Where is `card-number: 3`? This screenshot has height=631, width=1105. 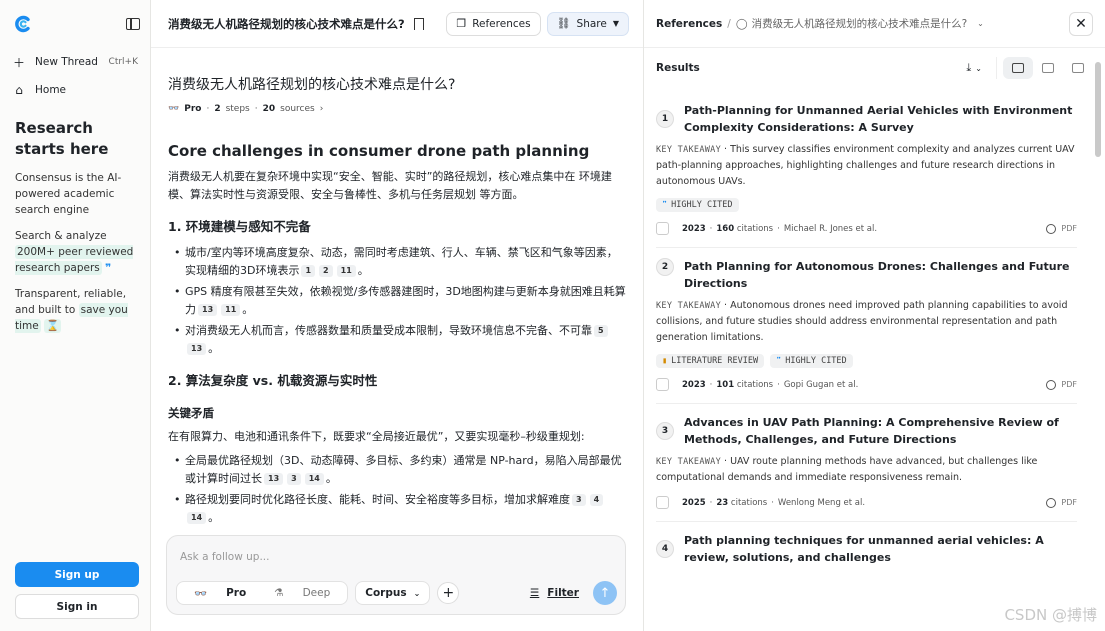
card-number: 3 is located at coordinates (665, 431).